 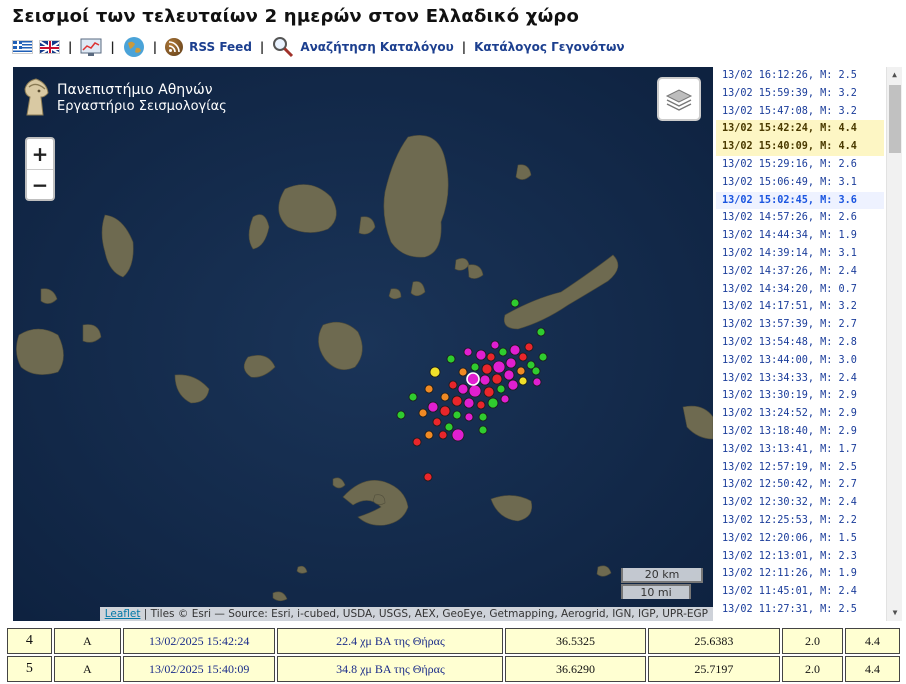 I want to click on map-scale: 20 km 10 mi, so click(x=662, y=583).